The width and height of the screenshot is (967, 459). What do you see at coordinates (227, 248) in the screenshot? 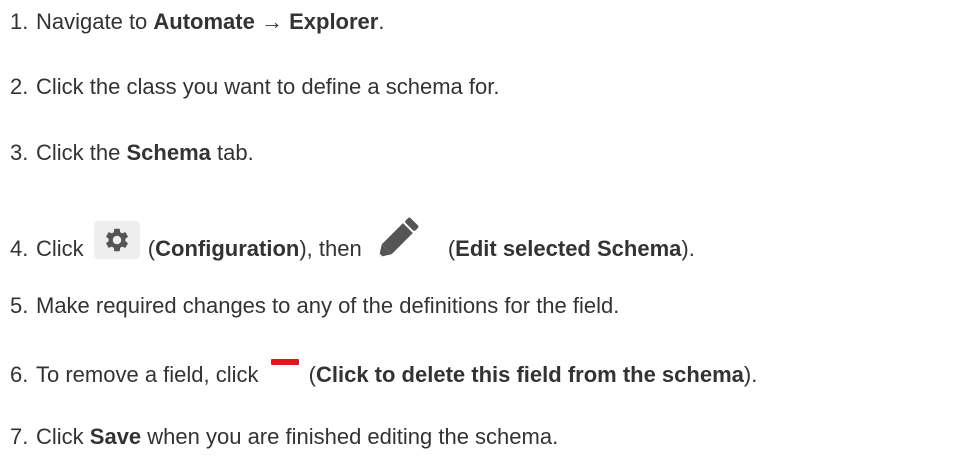
I see `configuration-label: Configuration` at bounding box center [227, 248].